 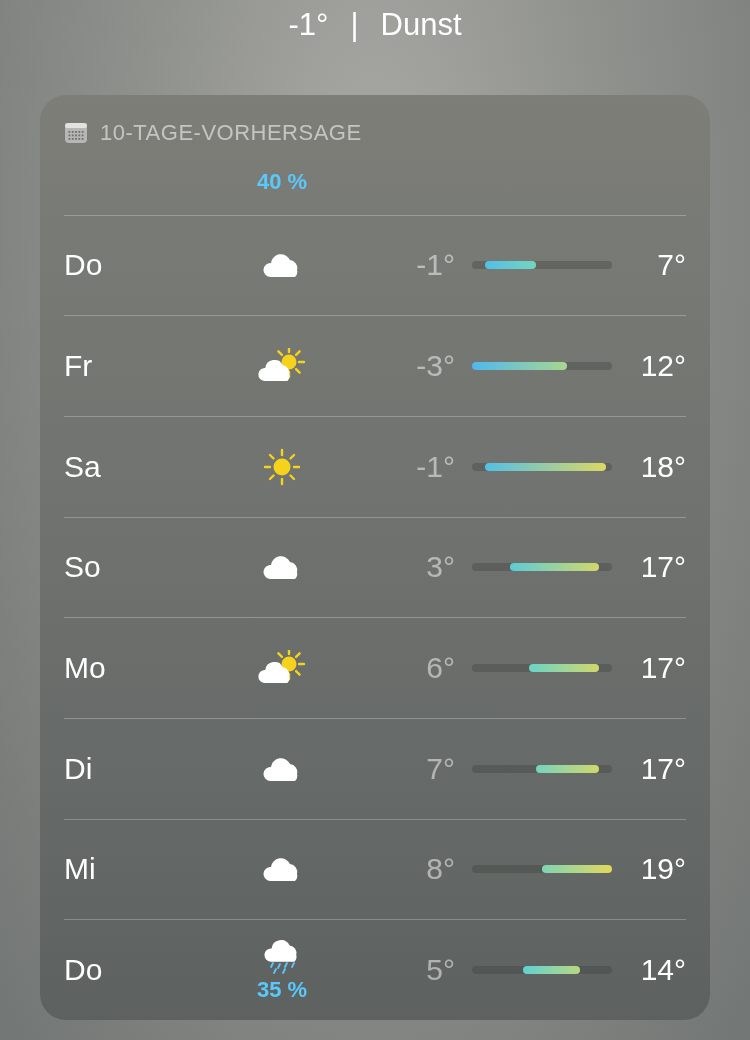 I want to click on calendar-icon, so click(x=76, y=132).